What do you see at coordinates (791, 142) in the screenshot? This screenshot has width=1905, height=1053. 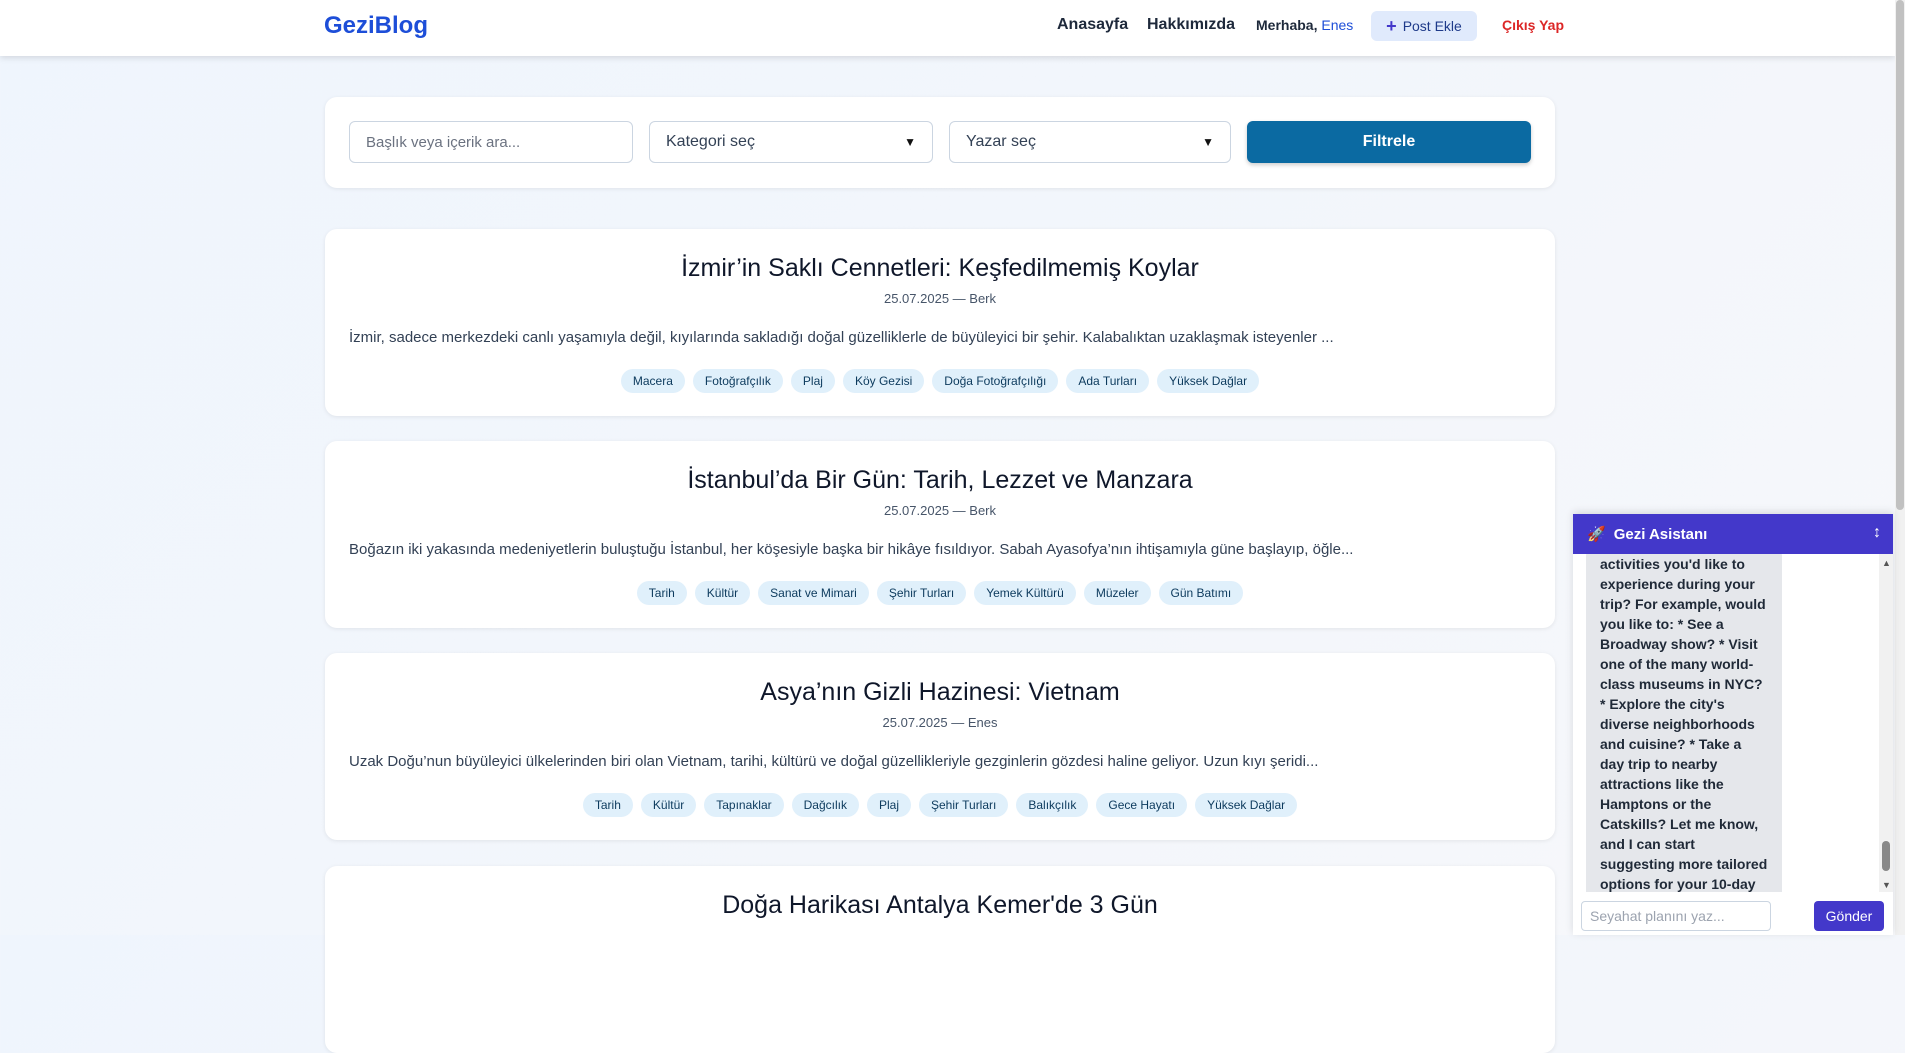 I see `category-select: Kategori seç ▼` at bounding box center [791, 142].